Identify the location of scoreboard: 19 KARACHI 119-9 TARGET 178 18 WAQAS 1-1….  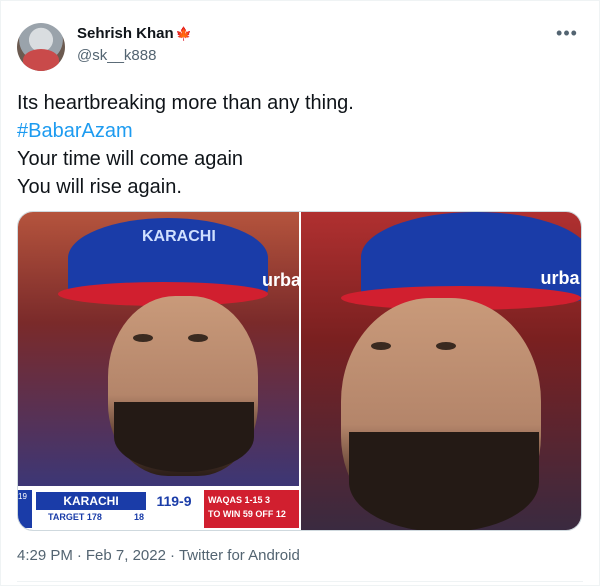
(158, 508).